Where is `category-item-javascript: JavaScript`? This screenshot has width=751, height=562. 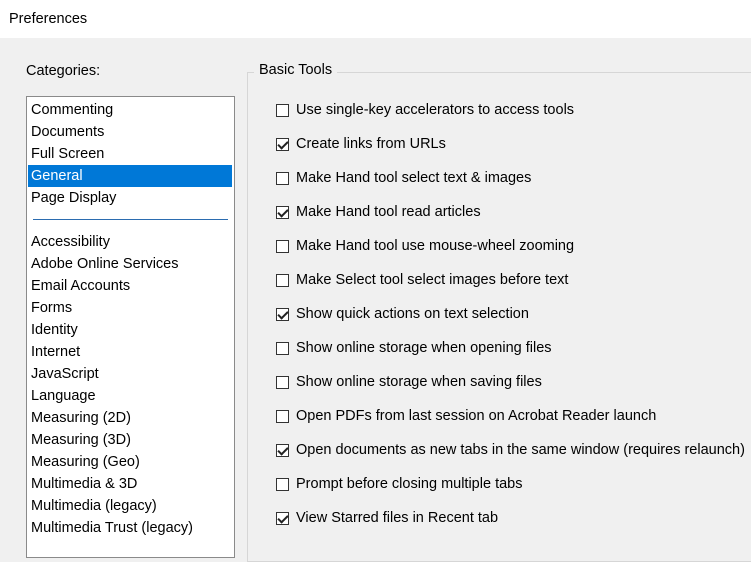
category-item-javascript: JavaScript is located at coordinates (130, 374).